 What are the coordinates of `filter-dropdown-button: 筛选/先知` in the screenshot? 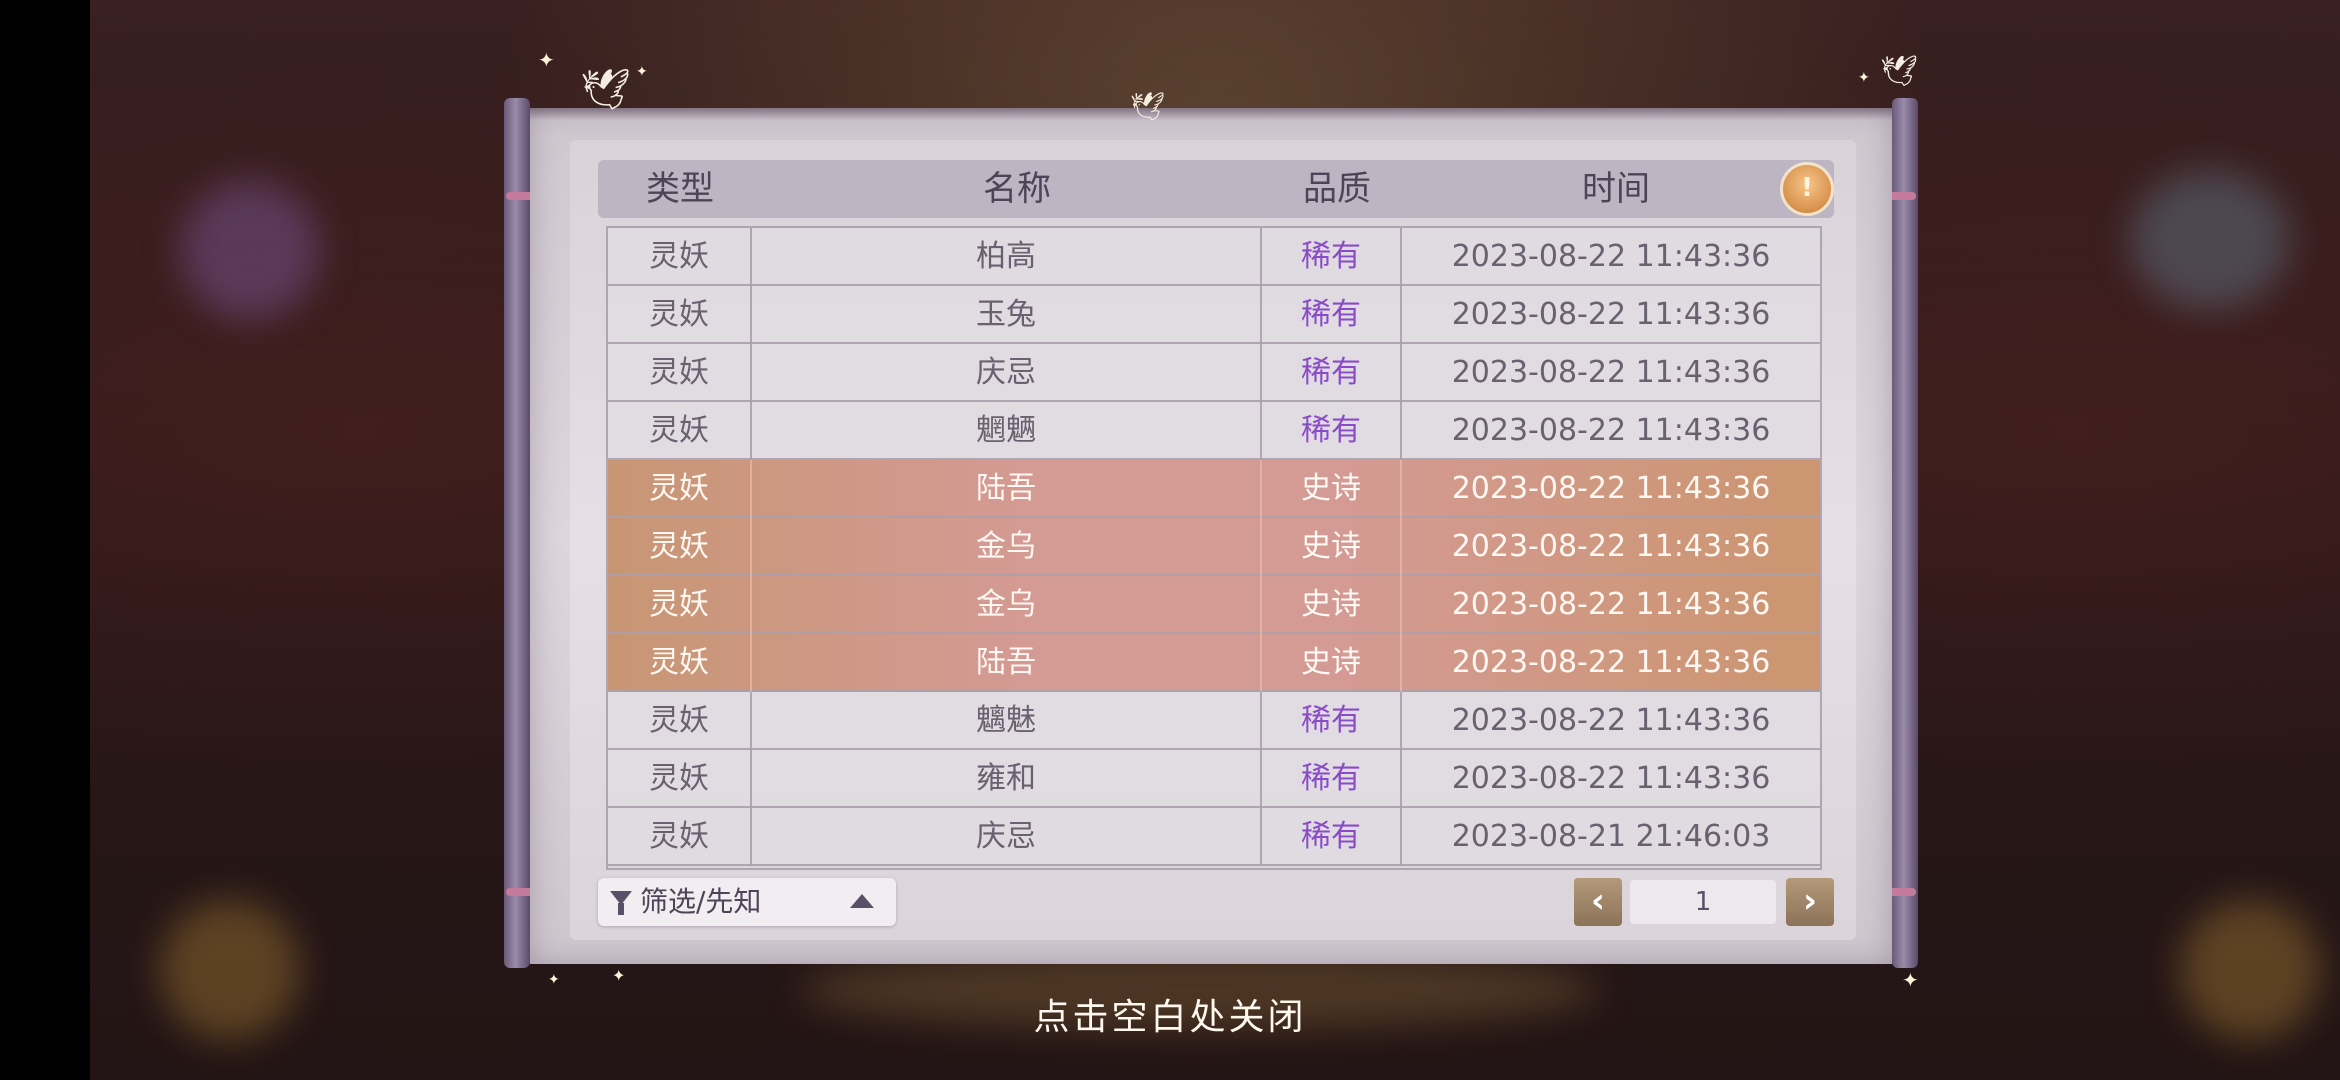 It's located at (747, 902).